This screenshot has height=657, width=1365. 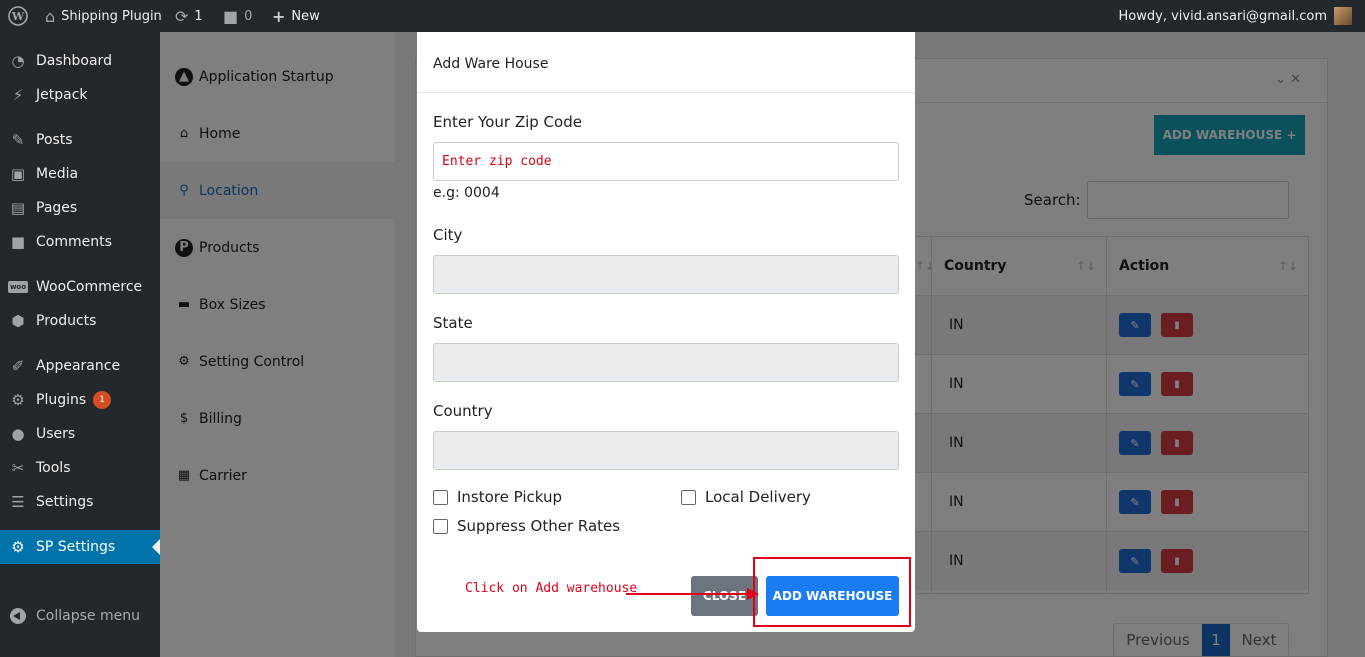 I want to click on menu-item-plugins: ⚙ Plugins 1, so click(x=80, y=400).